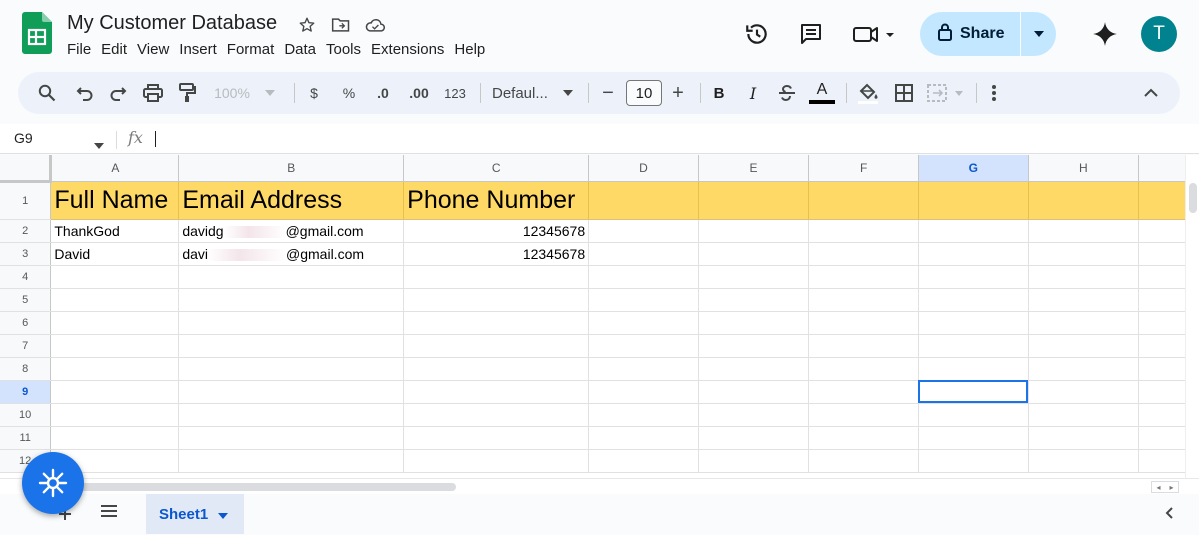 This screenshot has width=1199, height=535. I want to click on menu-view: View, so click(157, 49).